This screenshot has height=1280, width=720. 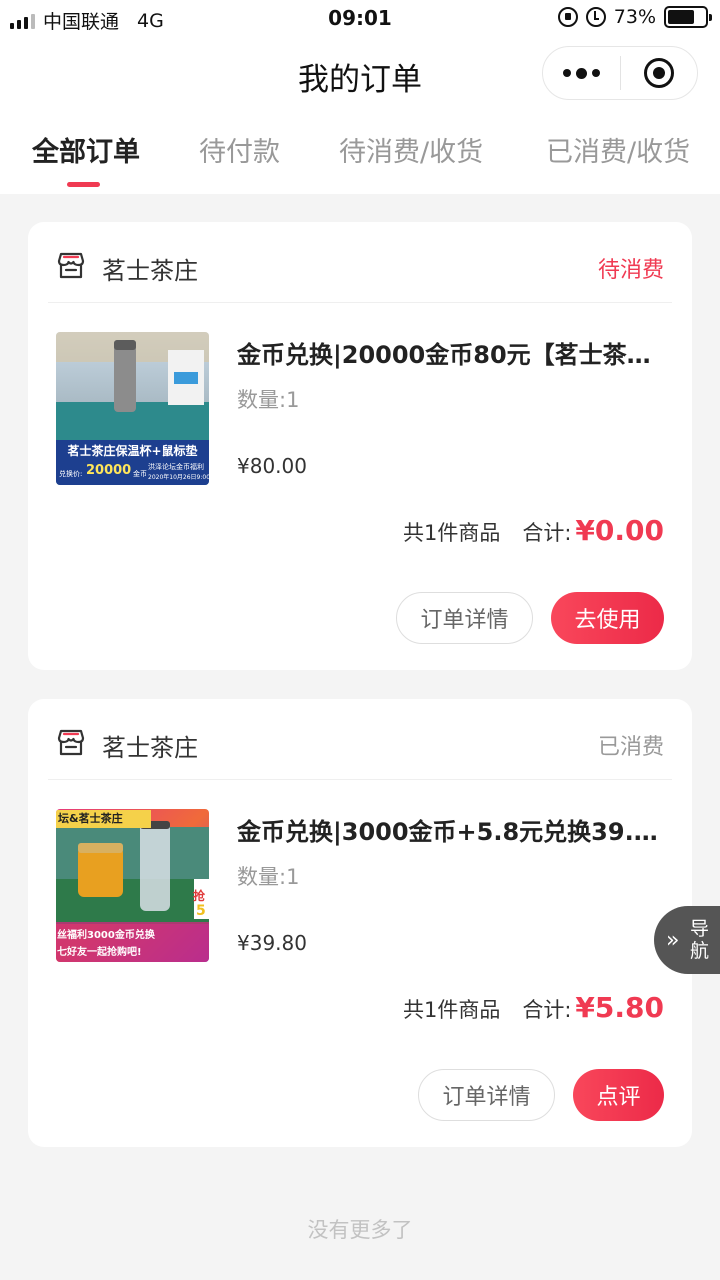 What do you see at coordinates (86, 149) in the screenshot?
I see `tab-all-orders: 全部订单` at bounding box center [86, 149].